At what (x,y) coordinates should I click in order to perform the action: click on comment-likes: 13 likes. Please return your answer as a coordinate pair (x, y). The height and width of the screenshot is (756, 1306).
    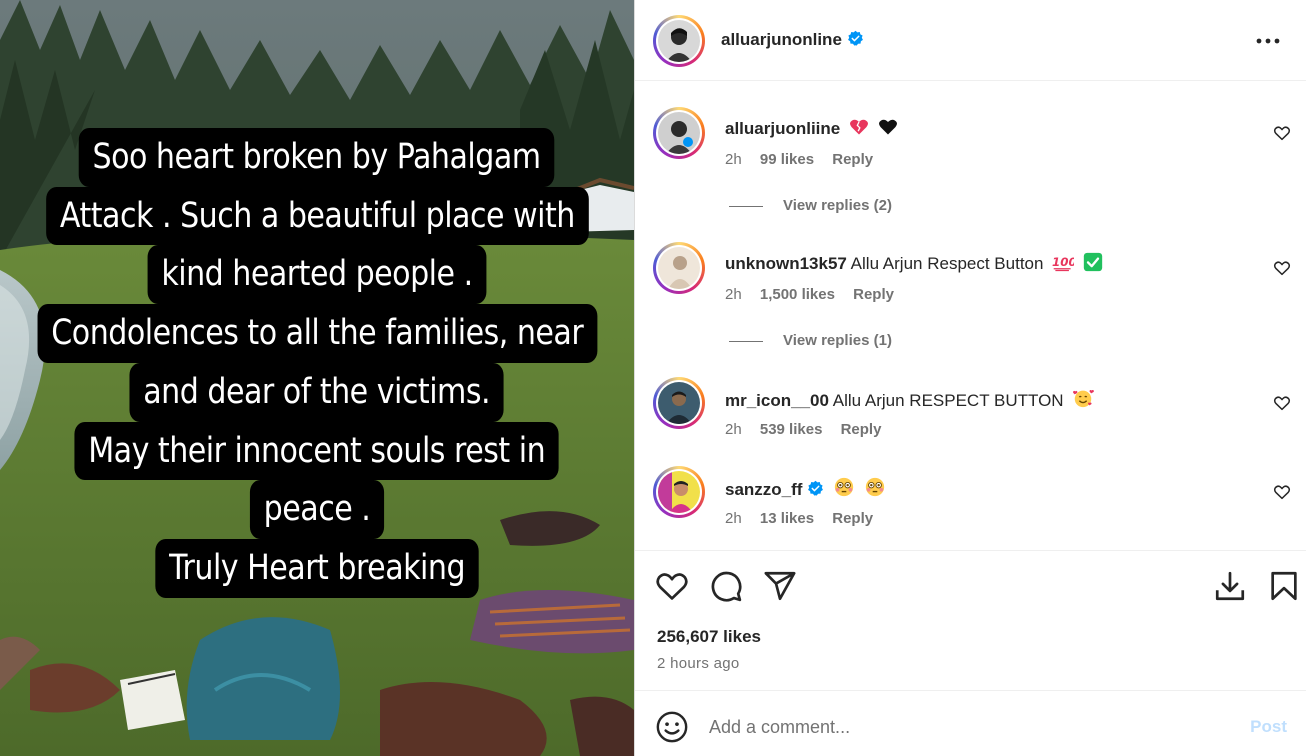
    Looking at the image, I should click on (787, 518).